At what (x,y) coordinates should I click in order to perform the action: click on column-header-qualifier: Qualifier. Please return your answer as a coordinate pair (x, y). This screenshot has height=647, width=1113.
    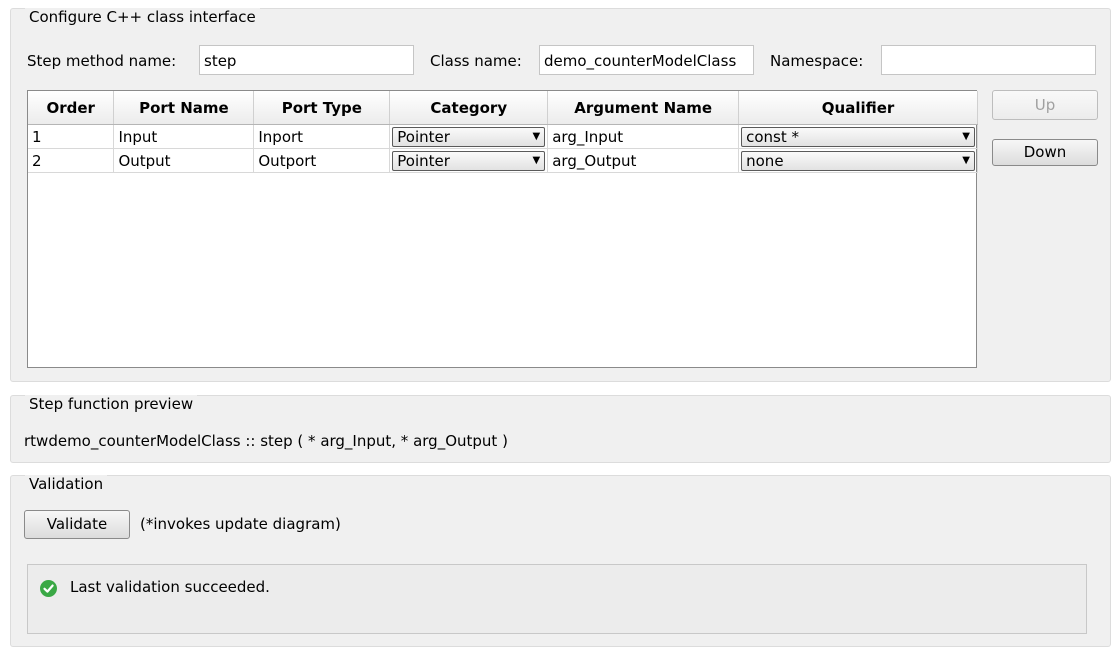
    Looking at the image, I should click on (858, 108).